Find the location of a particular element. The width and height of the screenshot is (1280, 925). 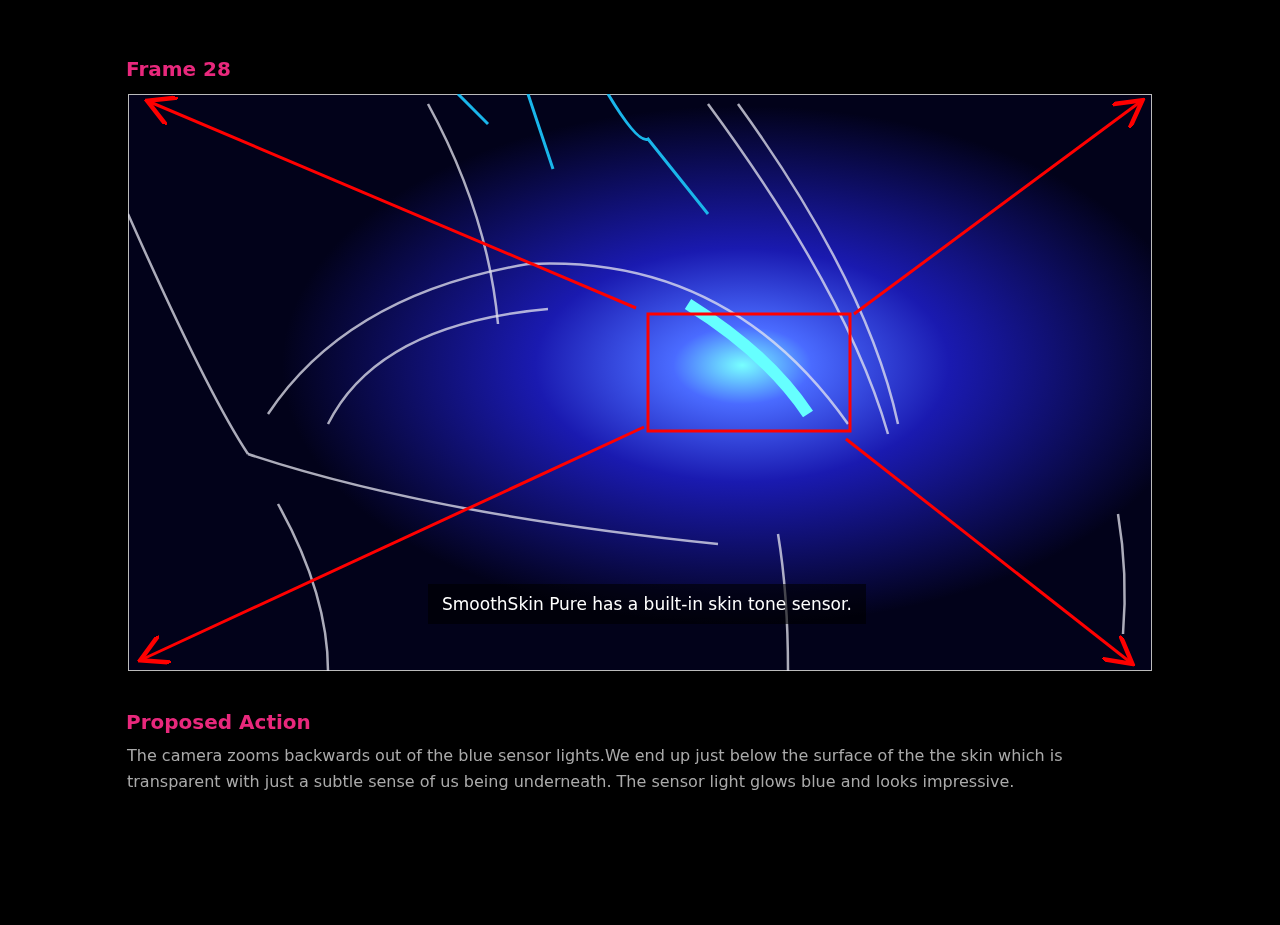

action-description: The camera zooms backwards out of the blue sensor lights.We end up just below the surface of the the skin which is transparent with just a subtle sense of us being underneath. The sensor light glows blue and looks impressive. is located at coordinates (595, 769).